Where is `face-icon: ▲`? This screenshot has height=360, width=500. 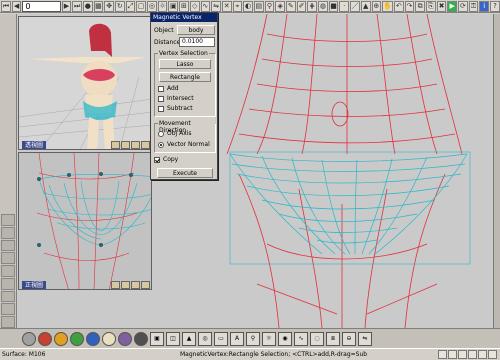
face-icon: ▲ is located at coordinates (365, 6).